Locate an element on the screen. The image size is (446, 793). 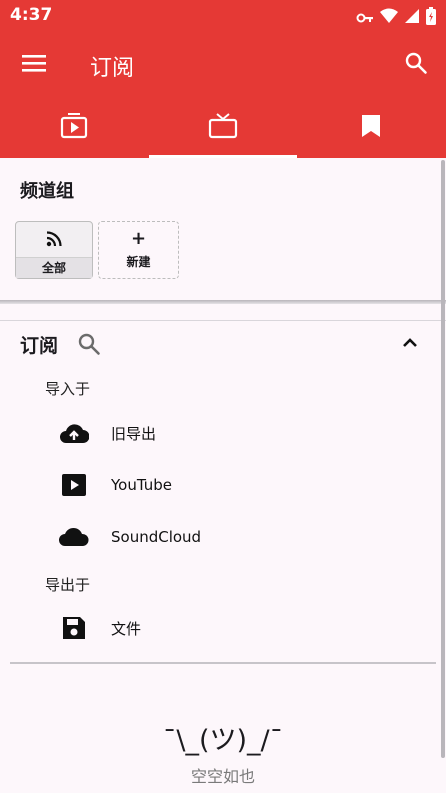
chevron-up-icon is located at coordinates (410, 345).